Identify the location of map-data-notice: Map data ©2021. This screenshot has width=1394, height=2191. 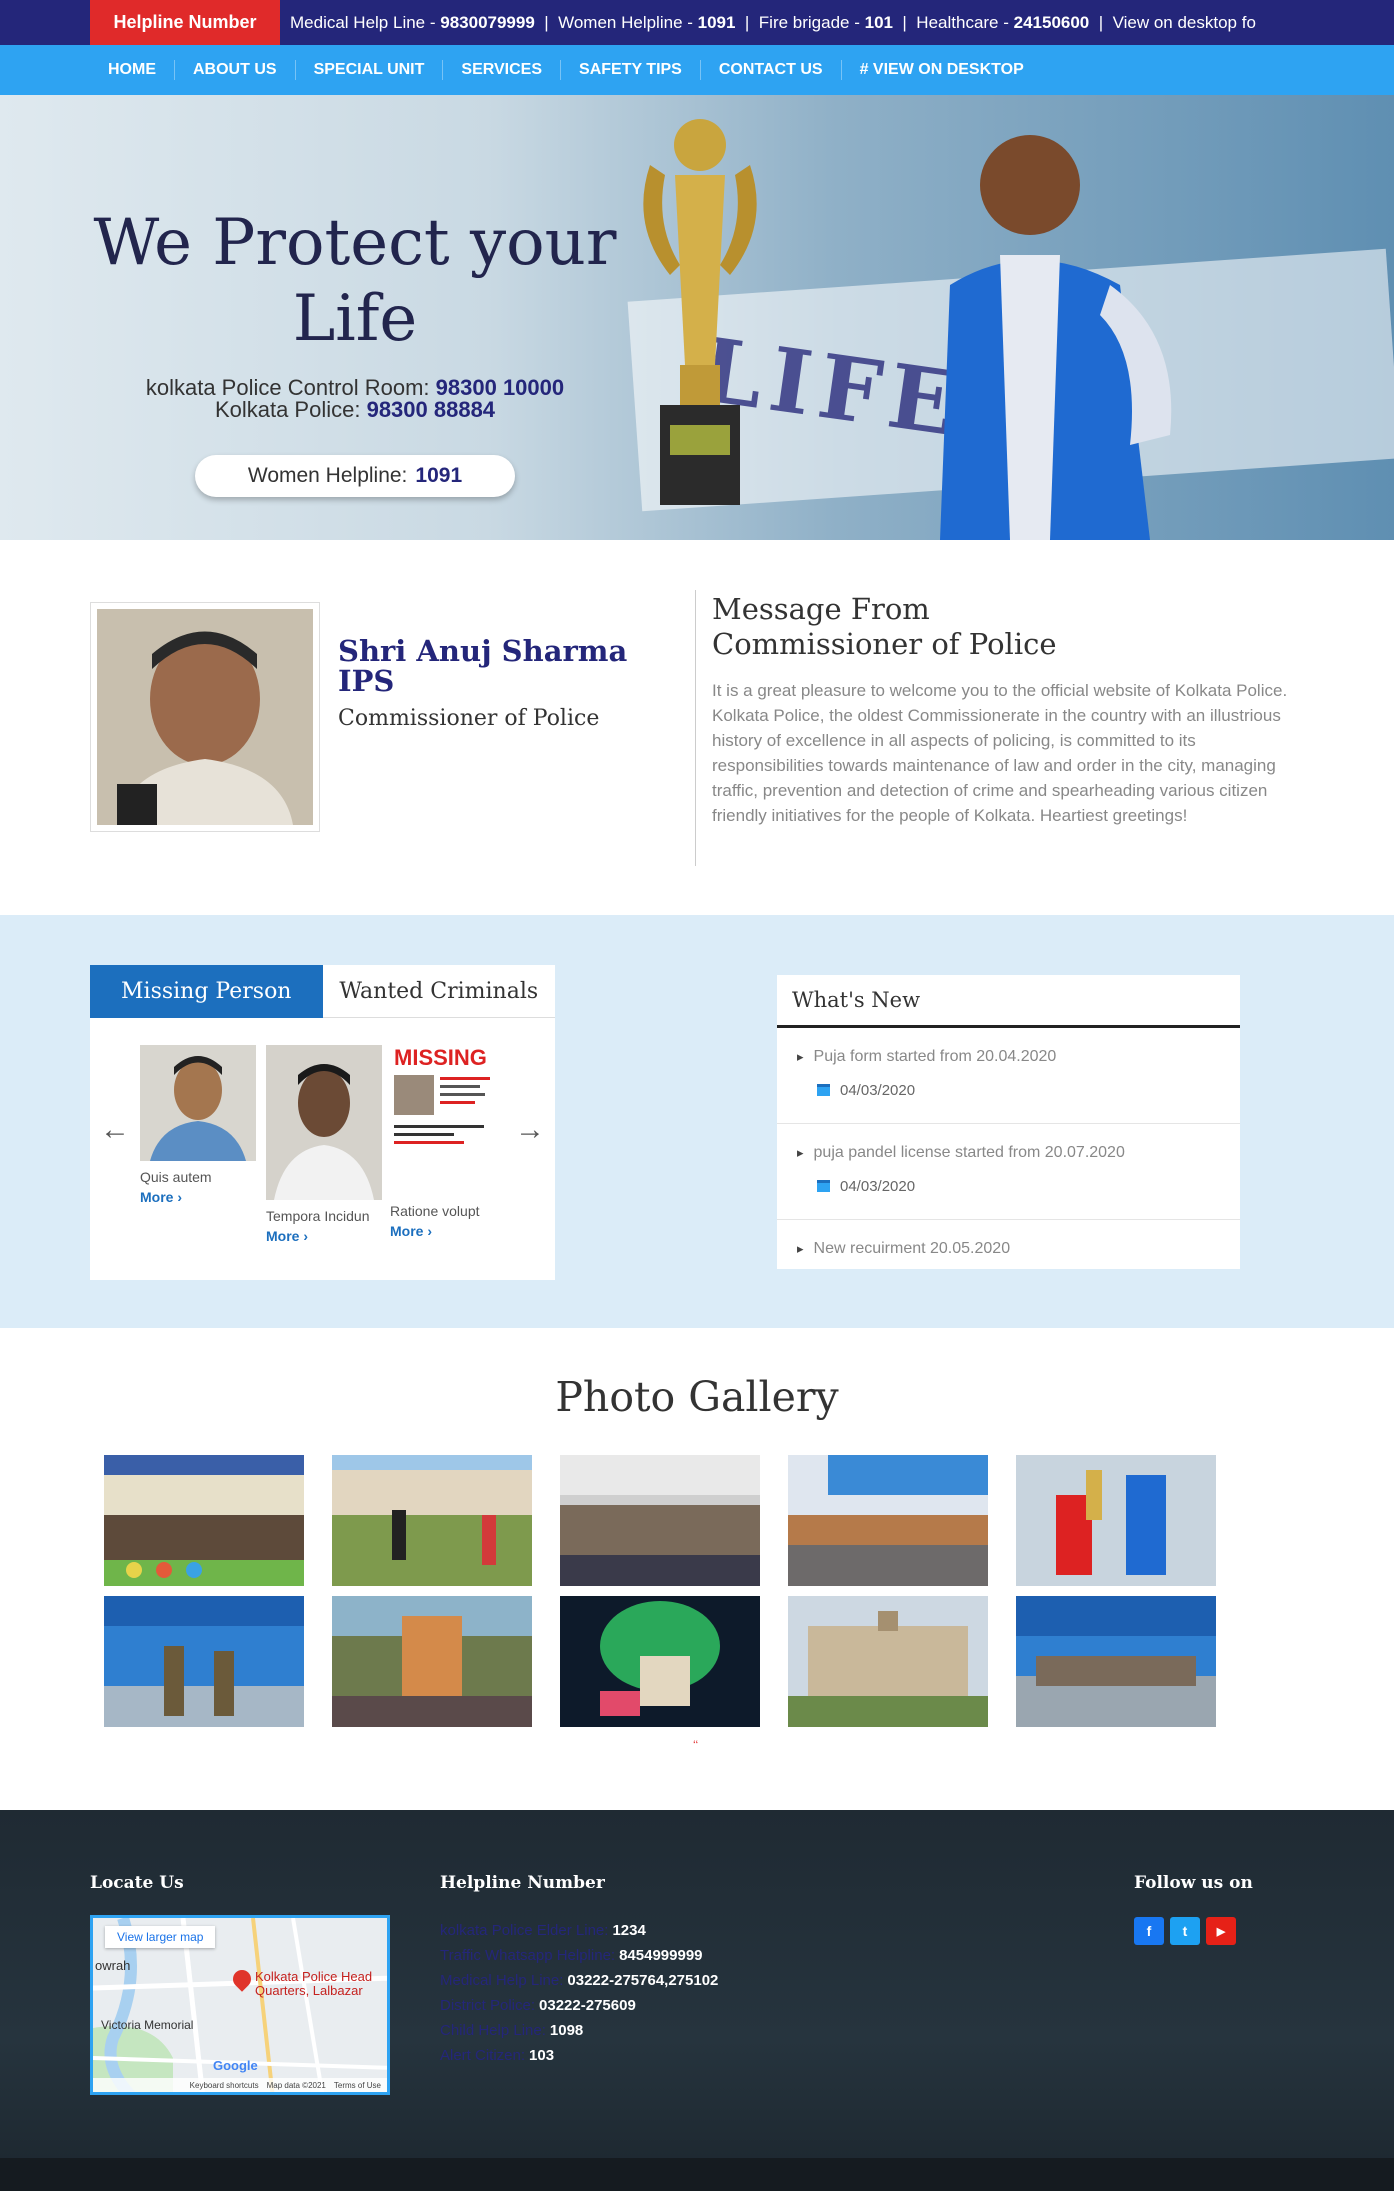
(296, 2085).